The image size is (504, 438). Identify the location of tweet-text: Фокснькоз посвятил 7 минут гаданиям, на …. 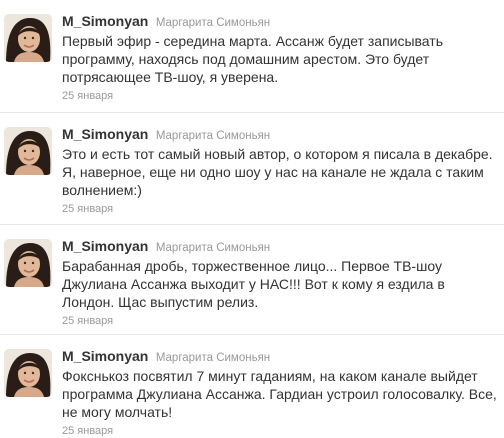
(279, 394).